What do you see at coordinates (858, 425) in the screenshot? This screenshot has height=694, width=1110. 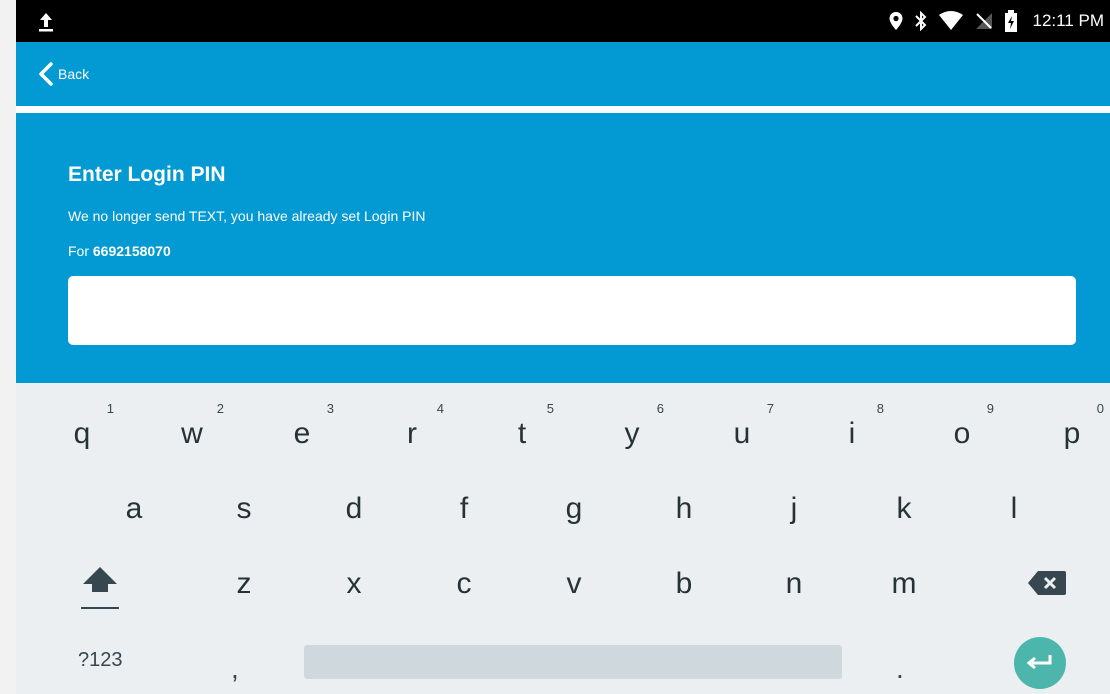 I see `key-i: i8` at bounding box center [858, 425].